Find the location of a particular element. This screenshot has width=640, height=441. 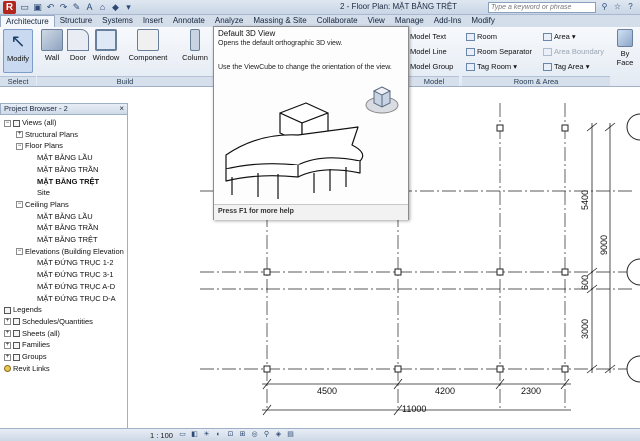

model-group-tool: Model Group is located at coordinates (431, 66).